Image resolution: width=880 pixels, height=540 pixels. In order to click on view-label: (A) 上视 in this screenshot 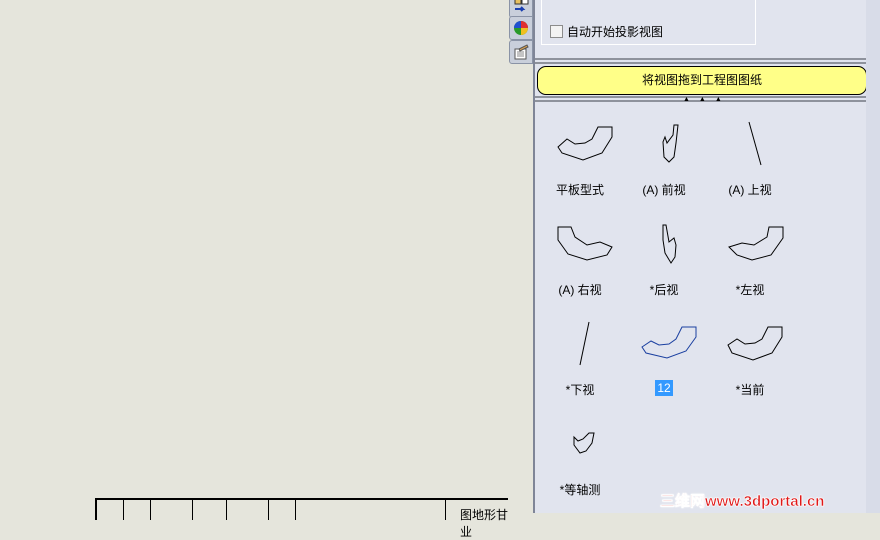, I will do `click(750, 190)`.